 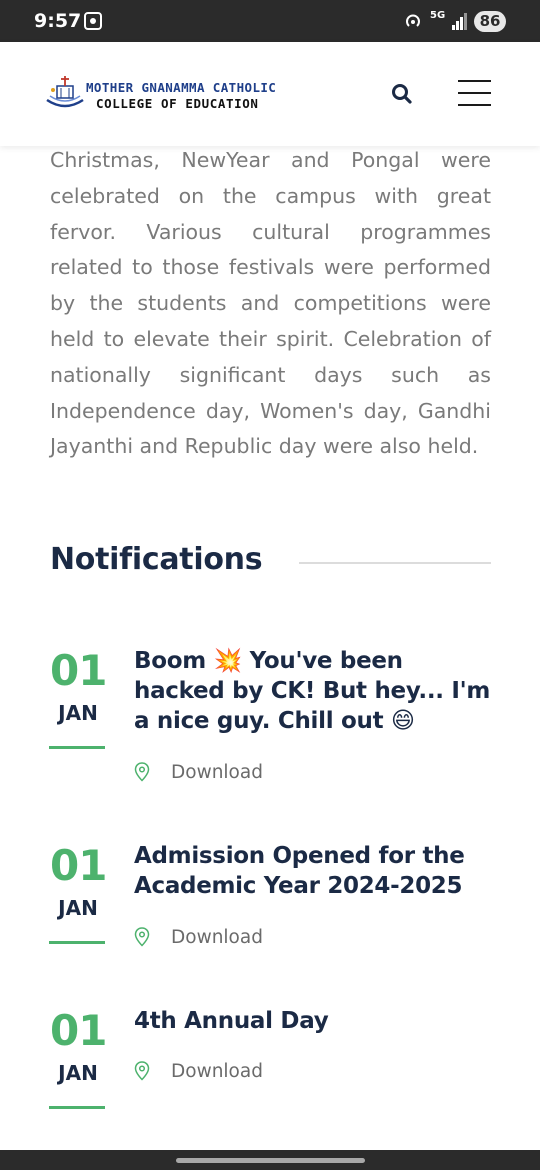 What do you see at coordinates (316, 1021) in the screenshot?
I see `notification-title: 4th Annual Day` at bounding box center [316, 1021].